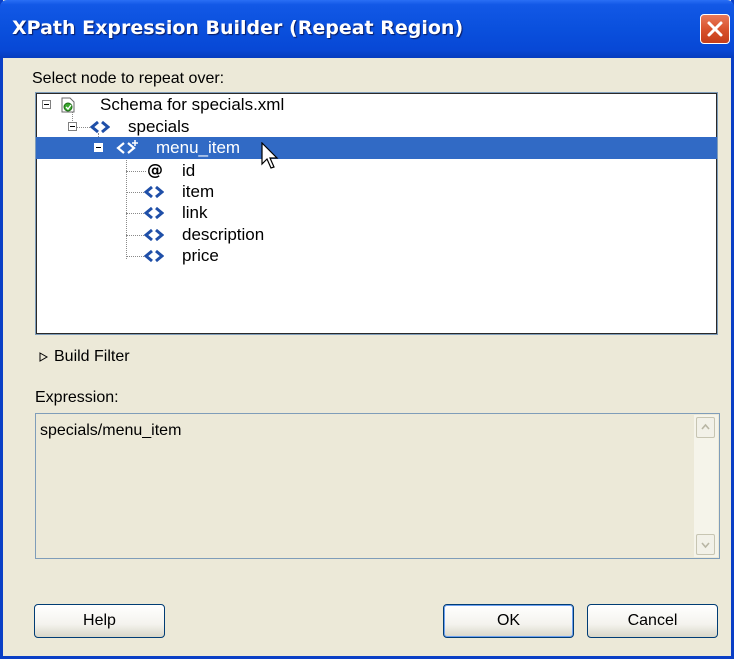  I want to click on tree-node-price: price, so click(376, 256).